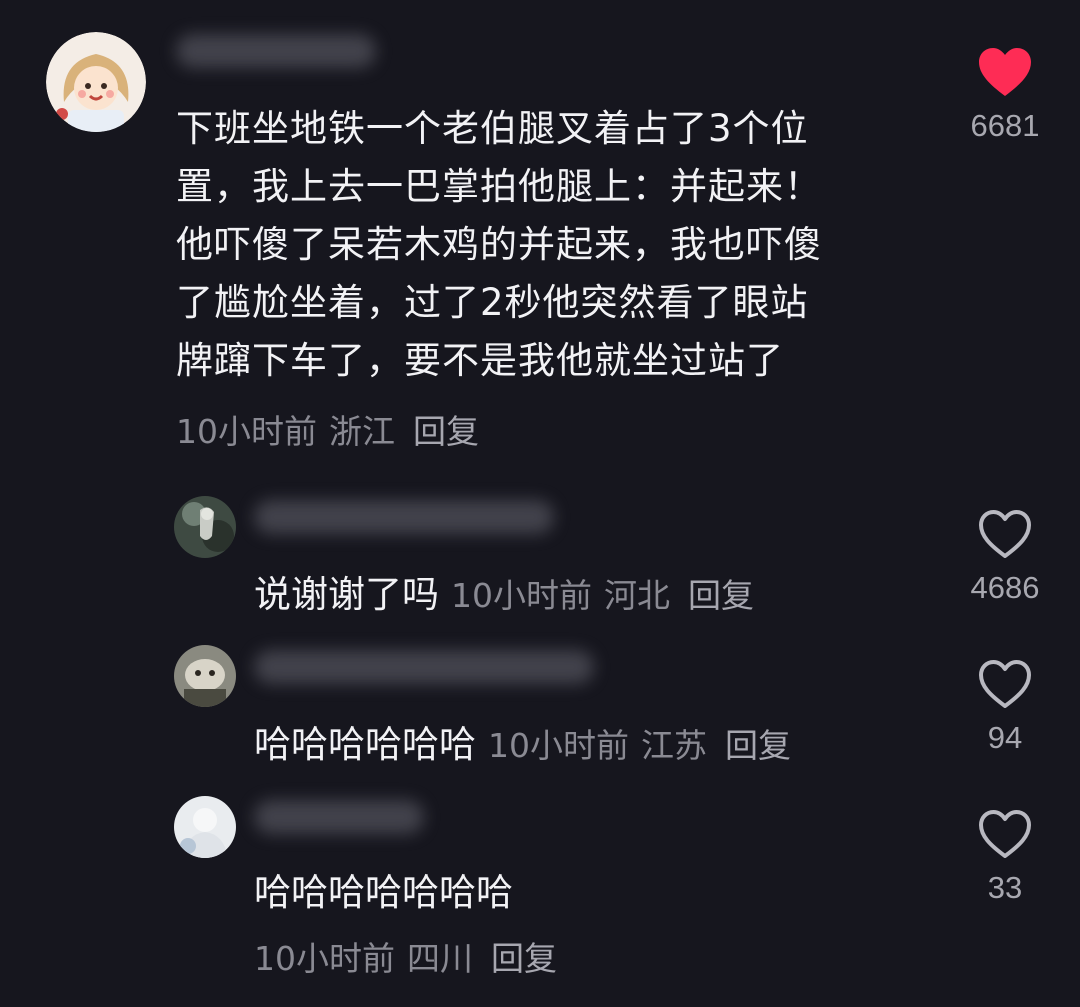 The width and height of the screenshot is (1080, 1007). Describe the element at coordinates (346, 594) in the screenshot. I see `reply-text: 说谢谢了吗` at that location.